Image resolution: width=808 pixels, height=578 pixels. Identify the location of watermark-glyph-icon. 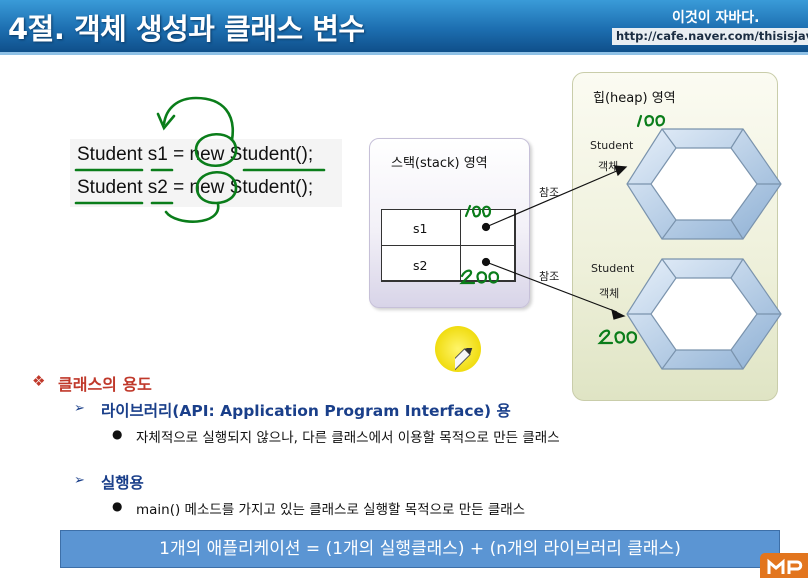
(785, 566).